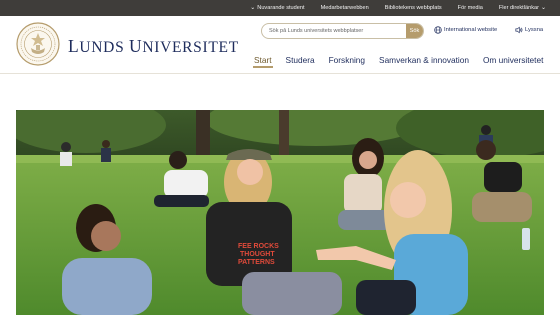  What do you see at coordinates (414, 31) in the screenshot?
I see `search-button: Sök` at bounding box center [414, 31].